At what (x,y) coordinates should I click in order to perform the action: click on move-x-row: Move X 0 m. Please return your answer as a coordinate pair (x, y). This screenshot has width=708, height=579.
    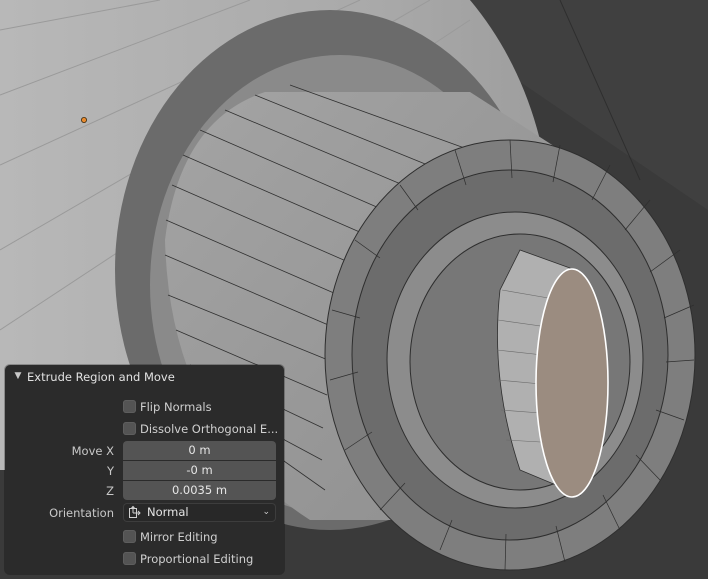
    Looking at the image, I should click on (144, 451).